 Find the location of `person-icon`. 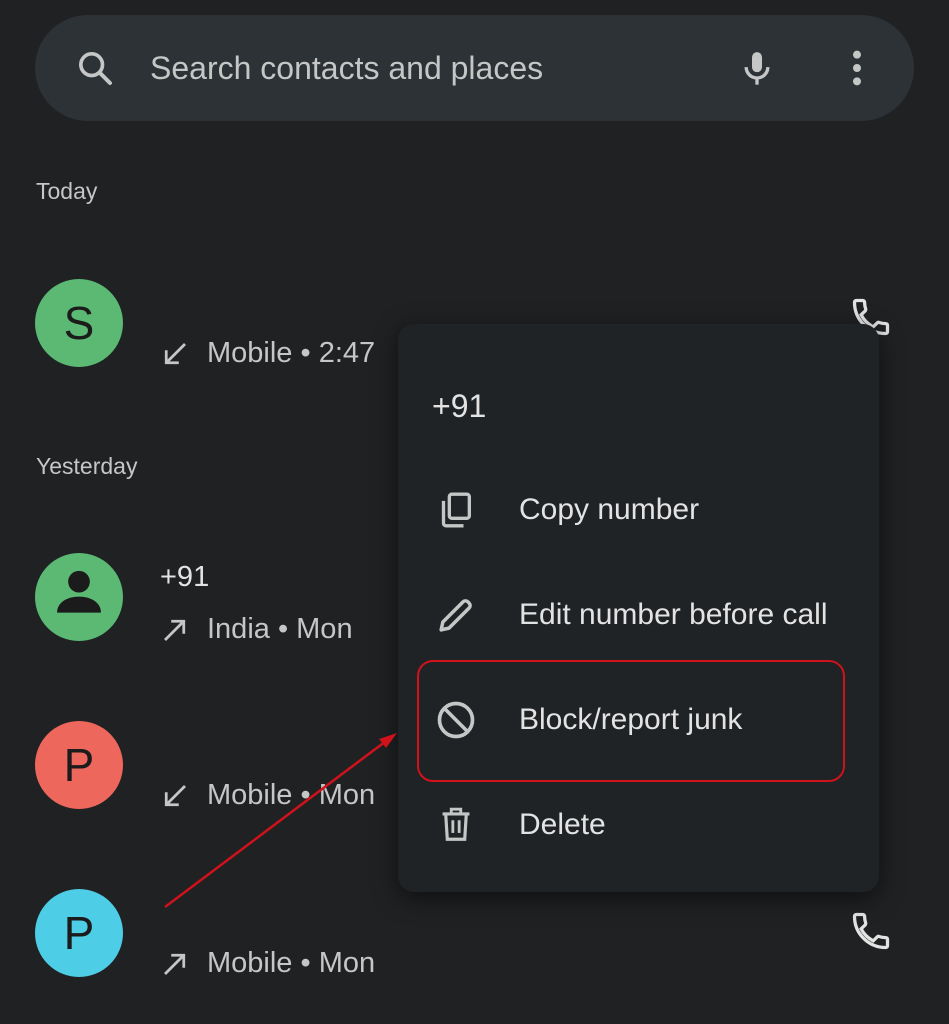

person-icon is located at coordinates (79, 597).